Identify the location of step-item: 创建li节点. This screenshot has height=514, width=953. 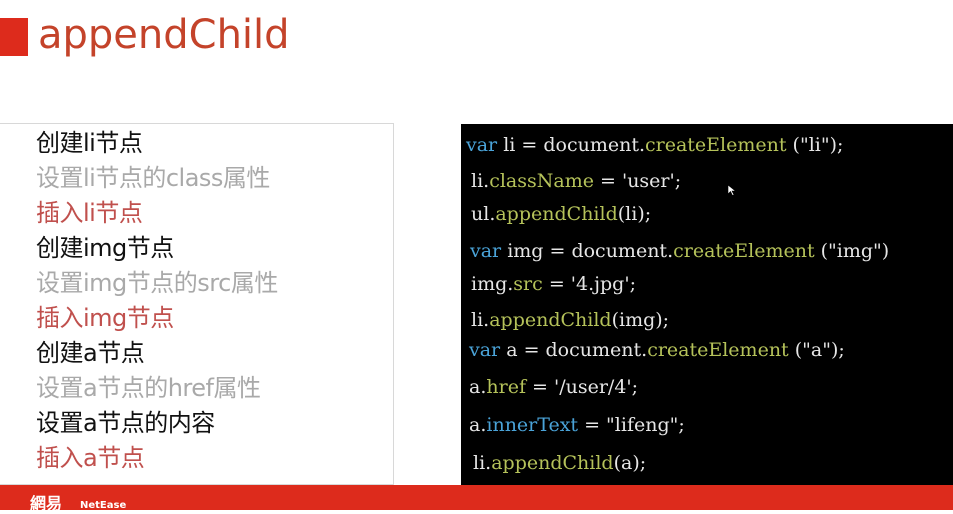
(89, 143).